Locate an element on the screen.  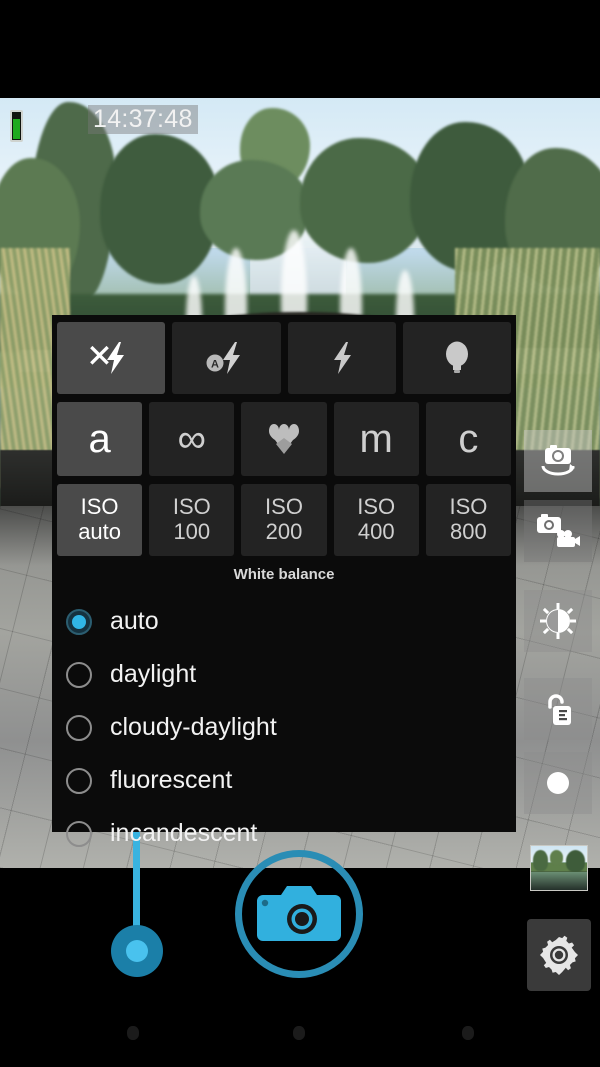
switch-camera-button is located at coordinates (558, 461).